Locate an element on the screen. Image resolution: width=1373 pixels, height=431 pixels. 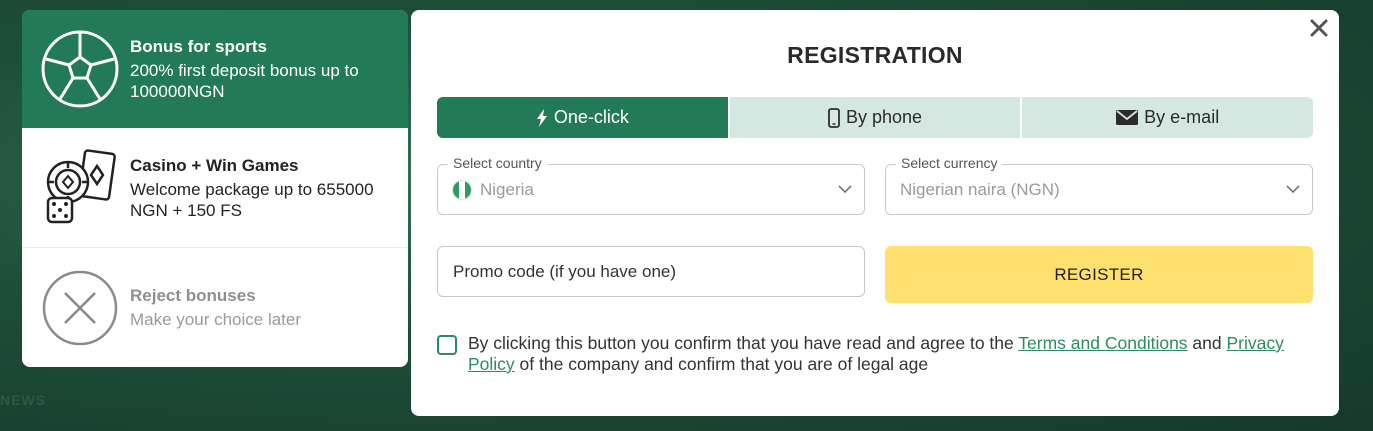
bonus-title: Bonus for sports is located at coordinates (198, 46).